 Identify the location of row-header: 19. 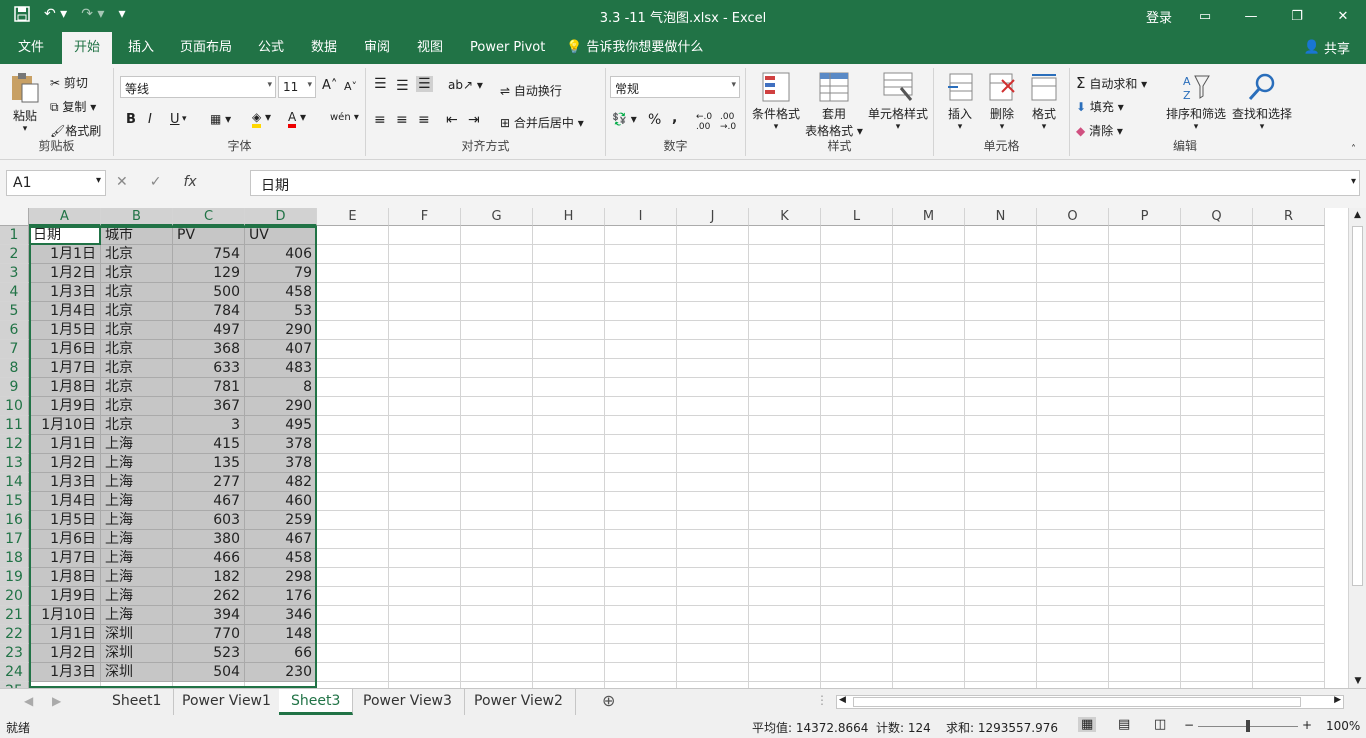
(14, 577).